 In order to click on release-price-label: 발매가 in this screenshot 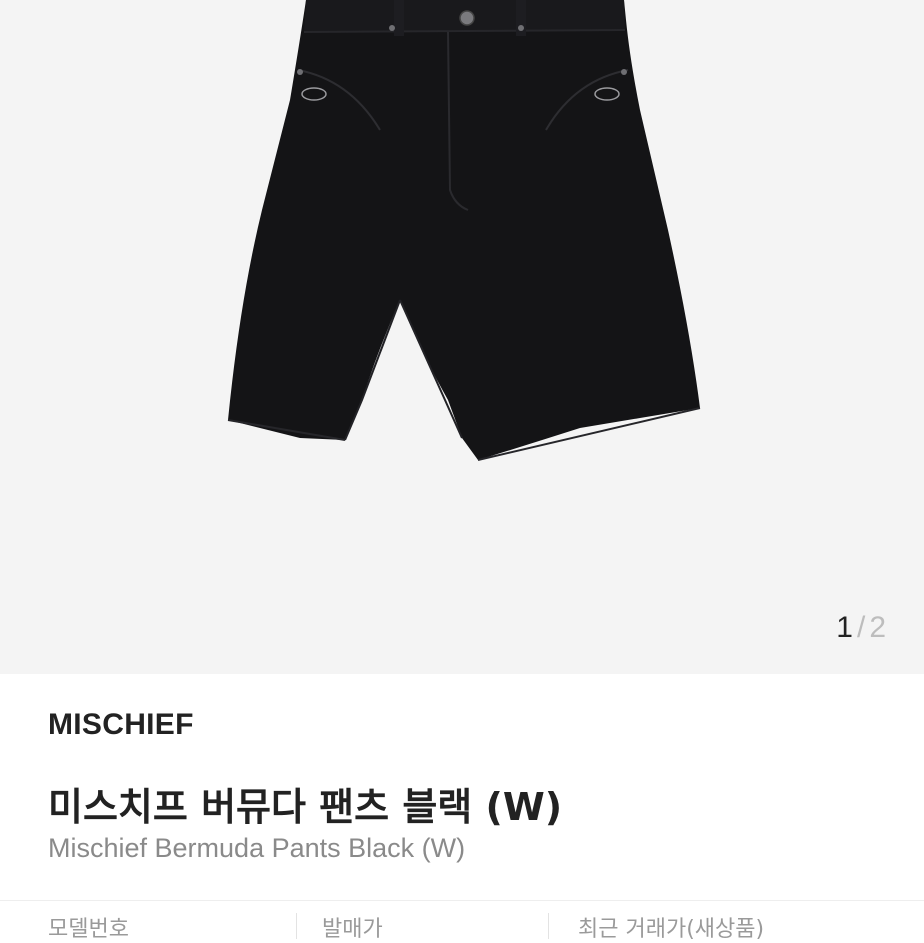, I will do `click(352, 929)`.